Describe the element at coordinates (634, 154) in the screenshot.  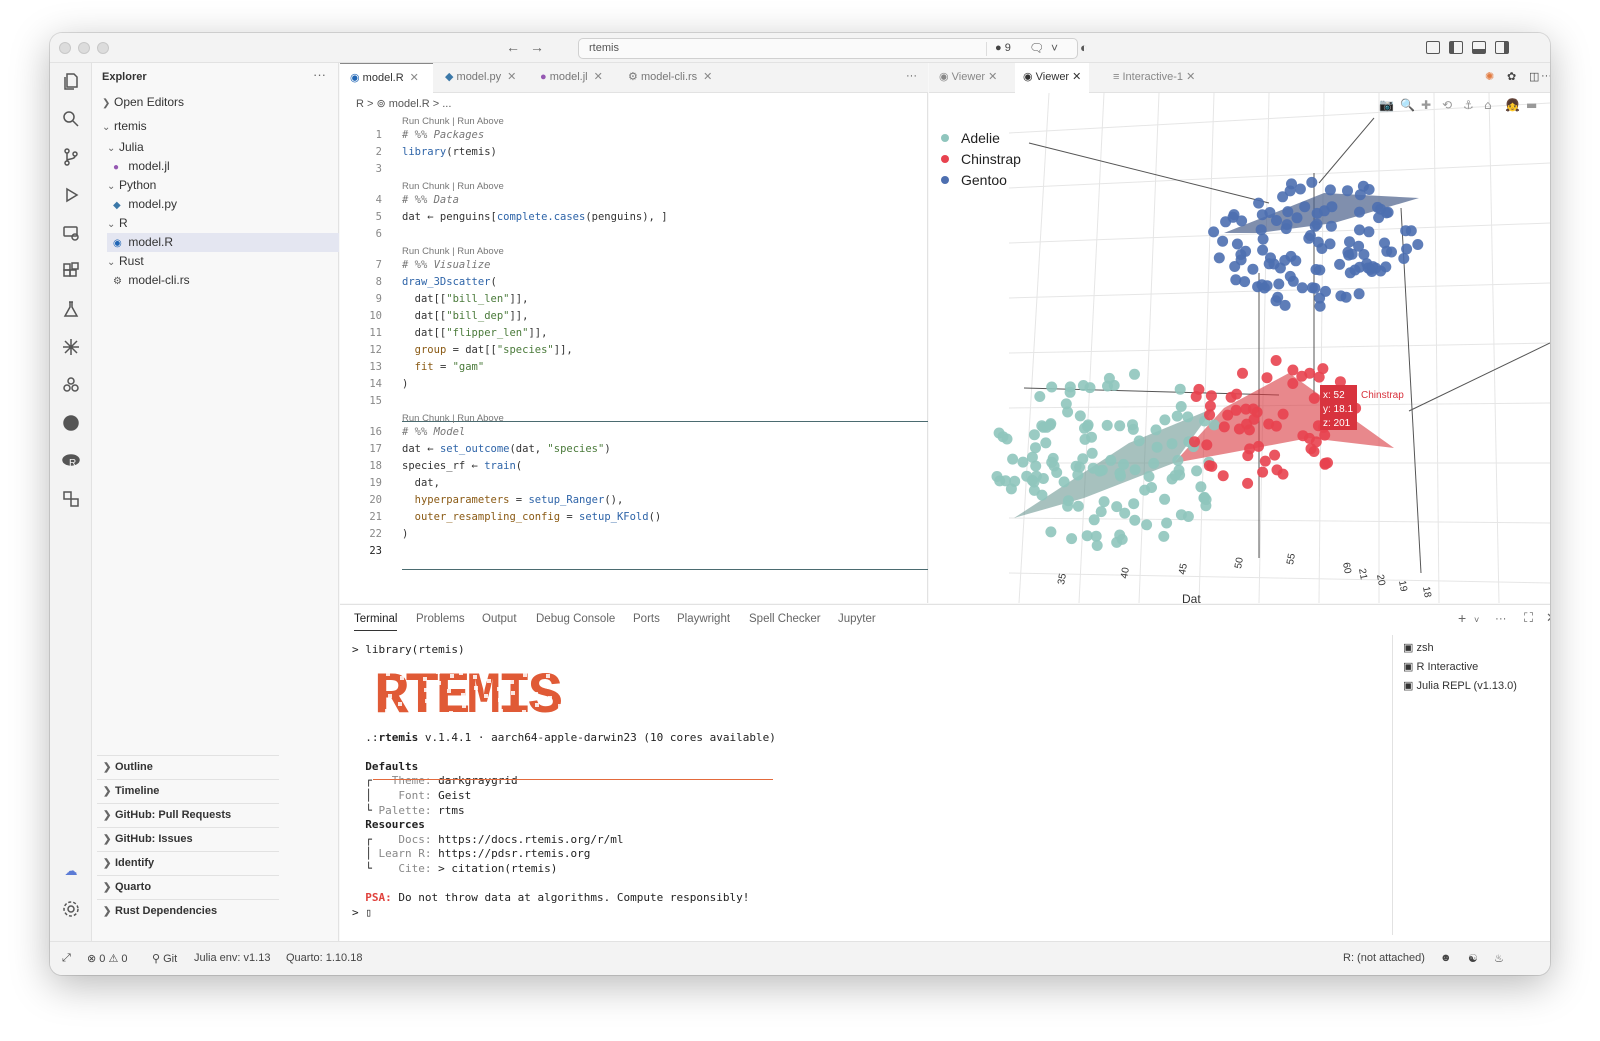
I see `code-line: 2 library(rtemis)` at that location.